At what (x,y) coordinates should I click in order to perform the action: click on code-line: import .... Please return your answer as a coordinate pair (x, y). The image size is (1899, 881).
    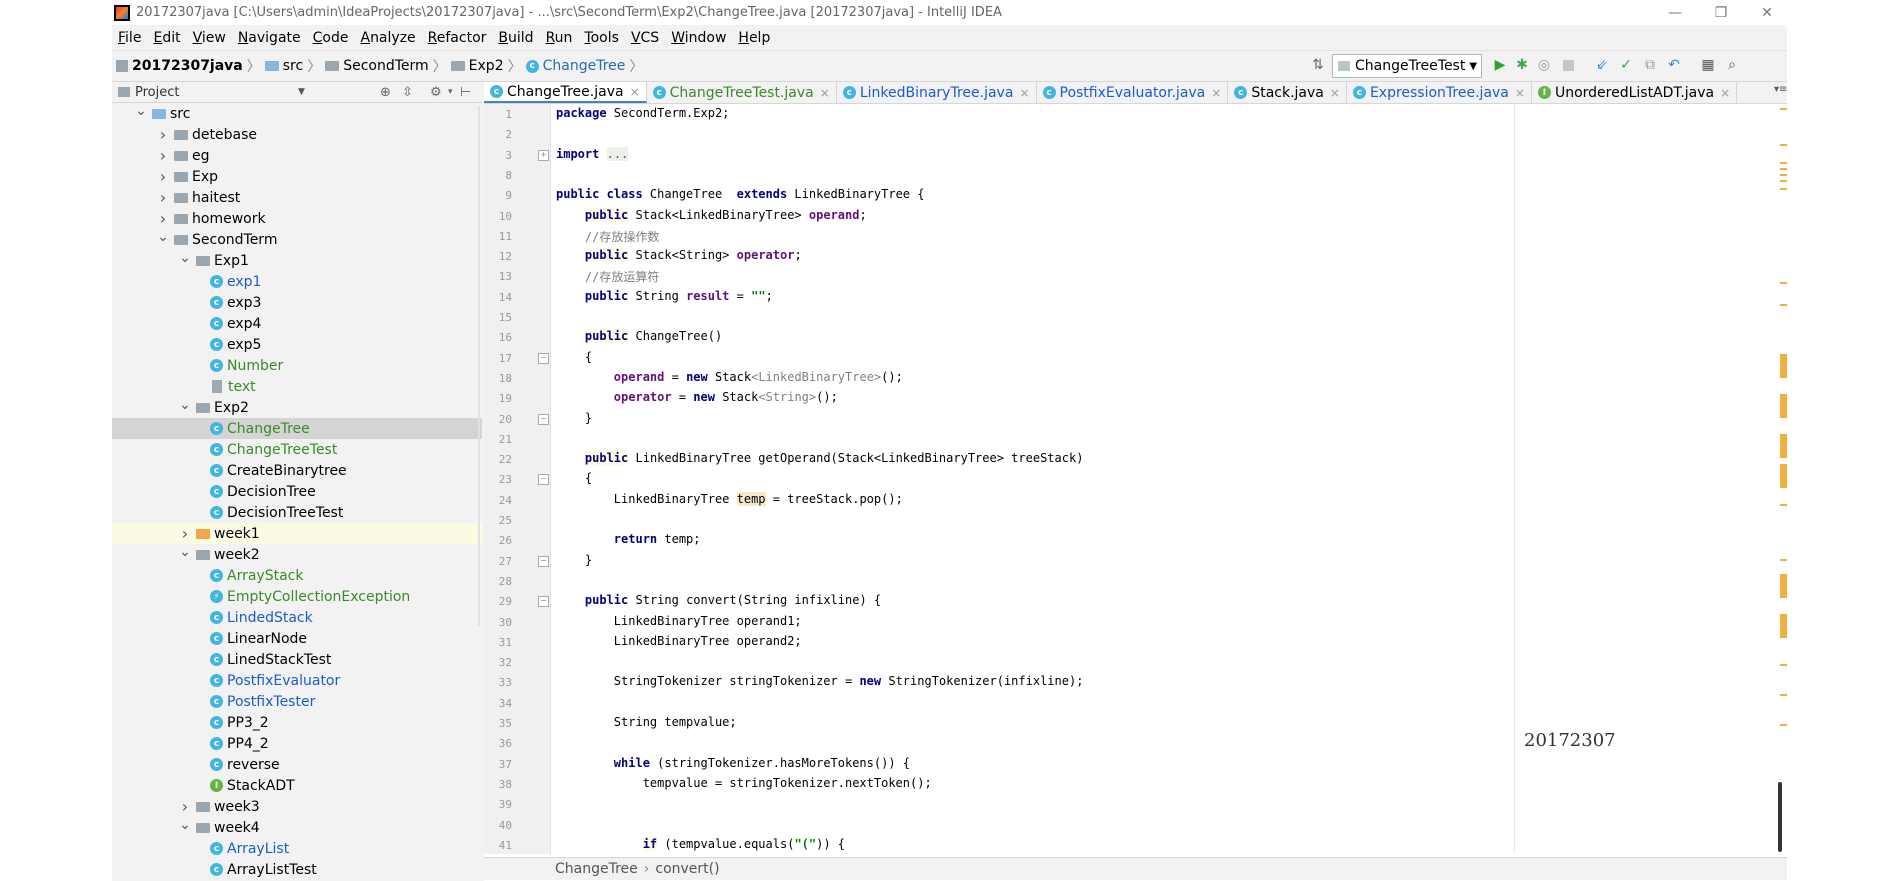
    Looking at the image, I should click on (592, 153).